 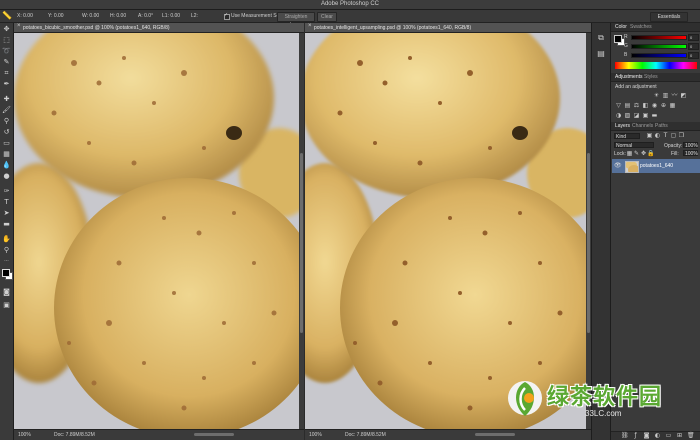 I want to click on link-layers-icon: ⛓, so click(x=625, y=435).